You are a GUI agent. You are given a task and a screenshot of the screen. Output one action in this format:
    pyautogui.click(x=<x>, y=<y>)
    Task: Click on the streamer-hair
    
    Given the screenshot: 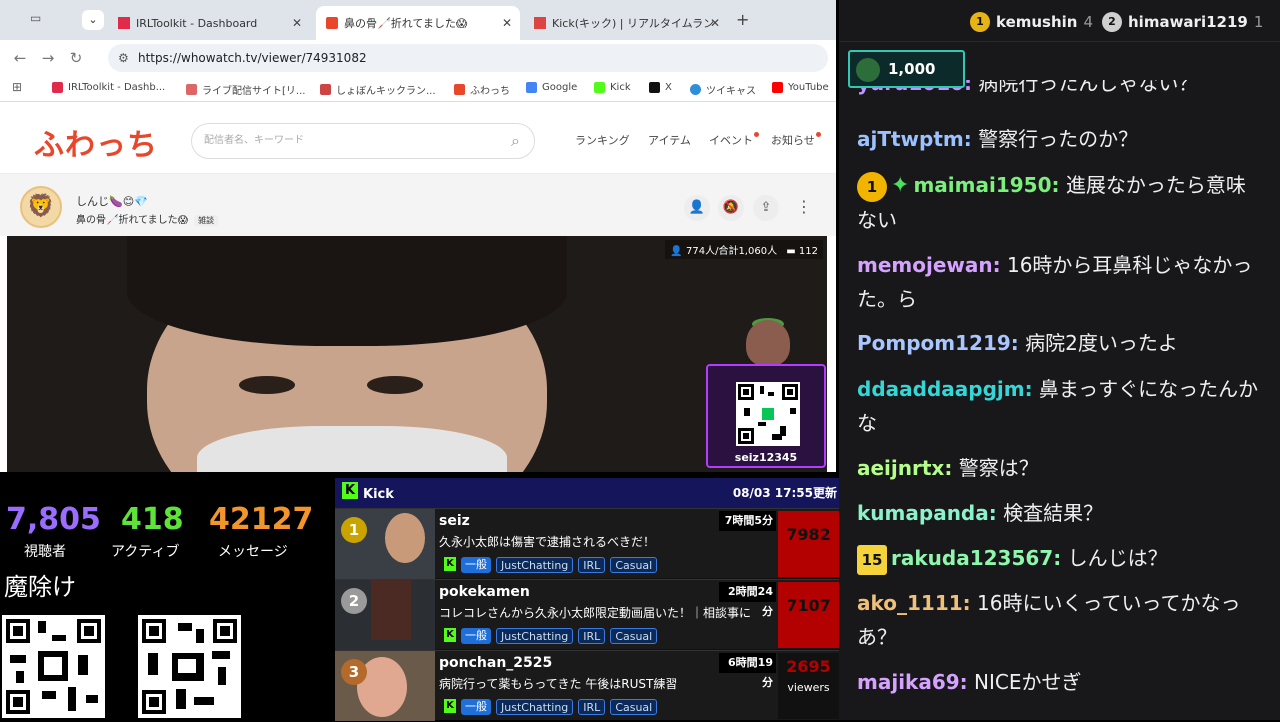 What is the action you would take?
    pyautogui.click(x=347, y=291)
    